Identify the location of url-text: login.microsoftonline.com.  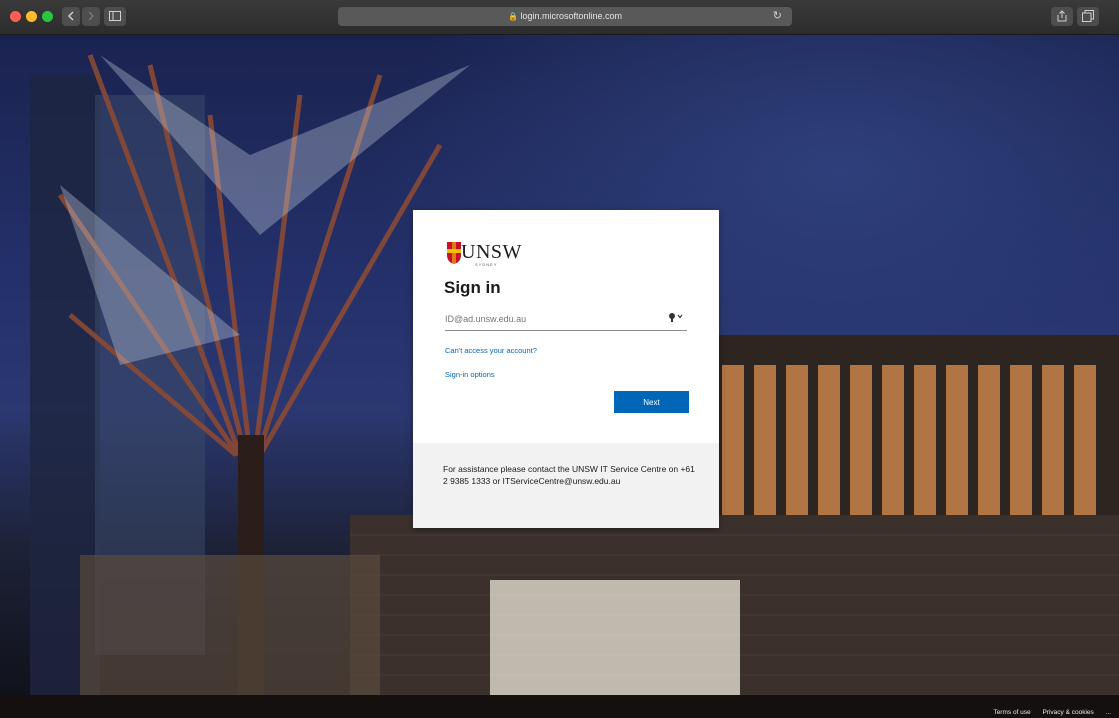
(571, 16).